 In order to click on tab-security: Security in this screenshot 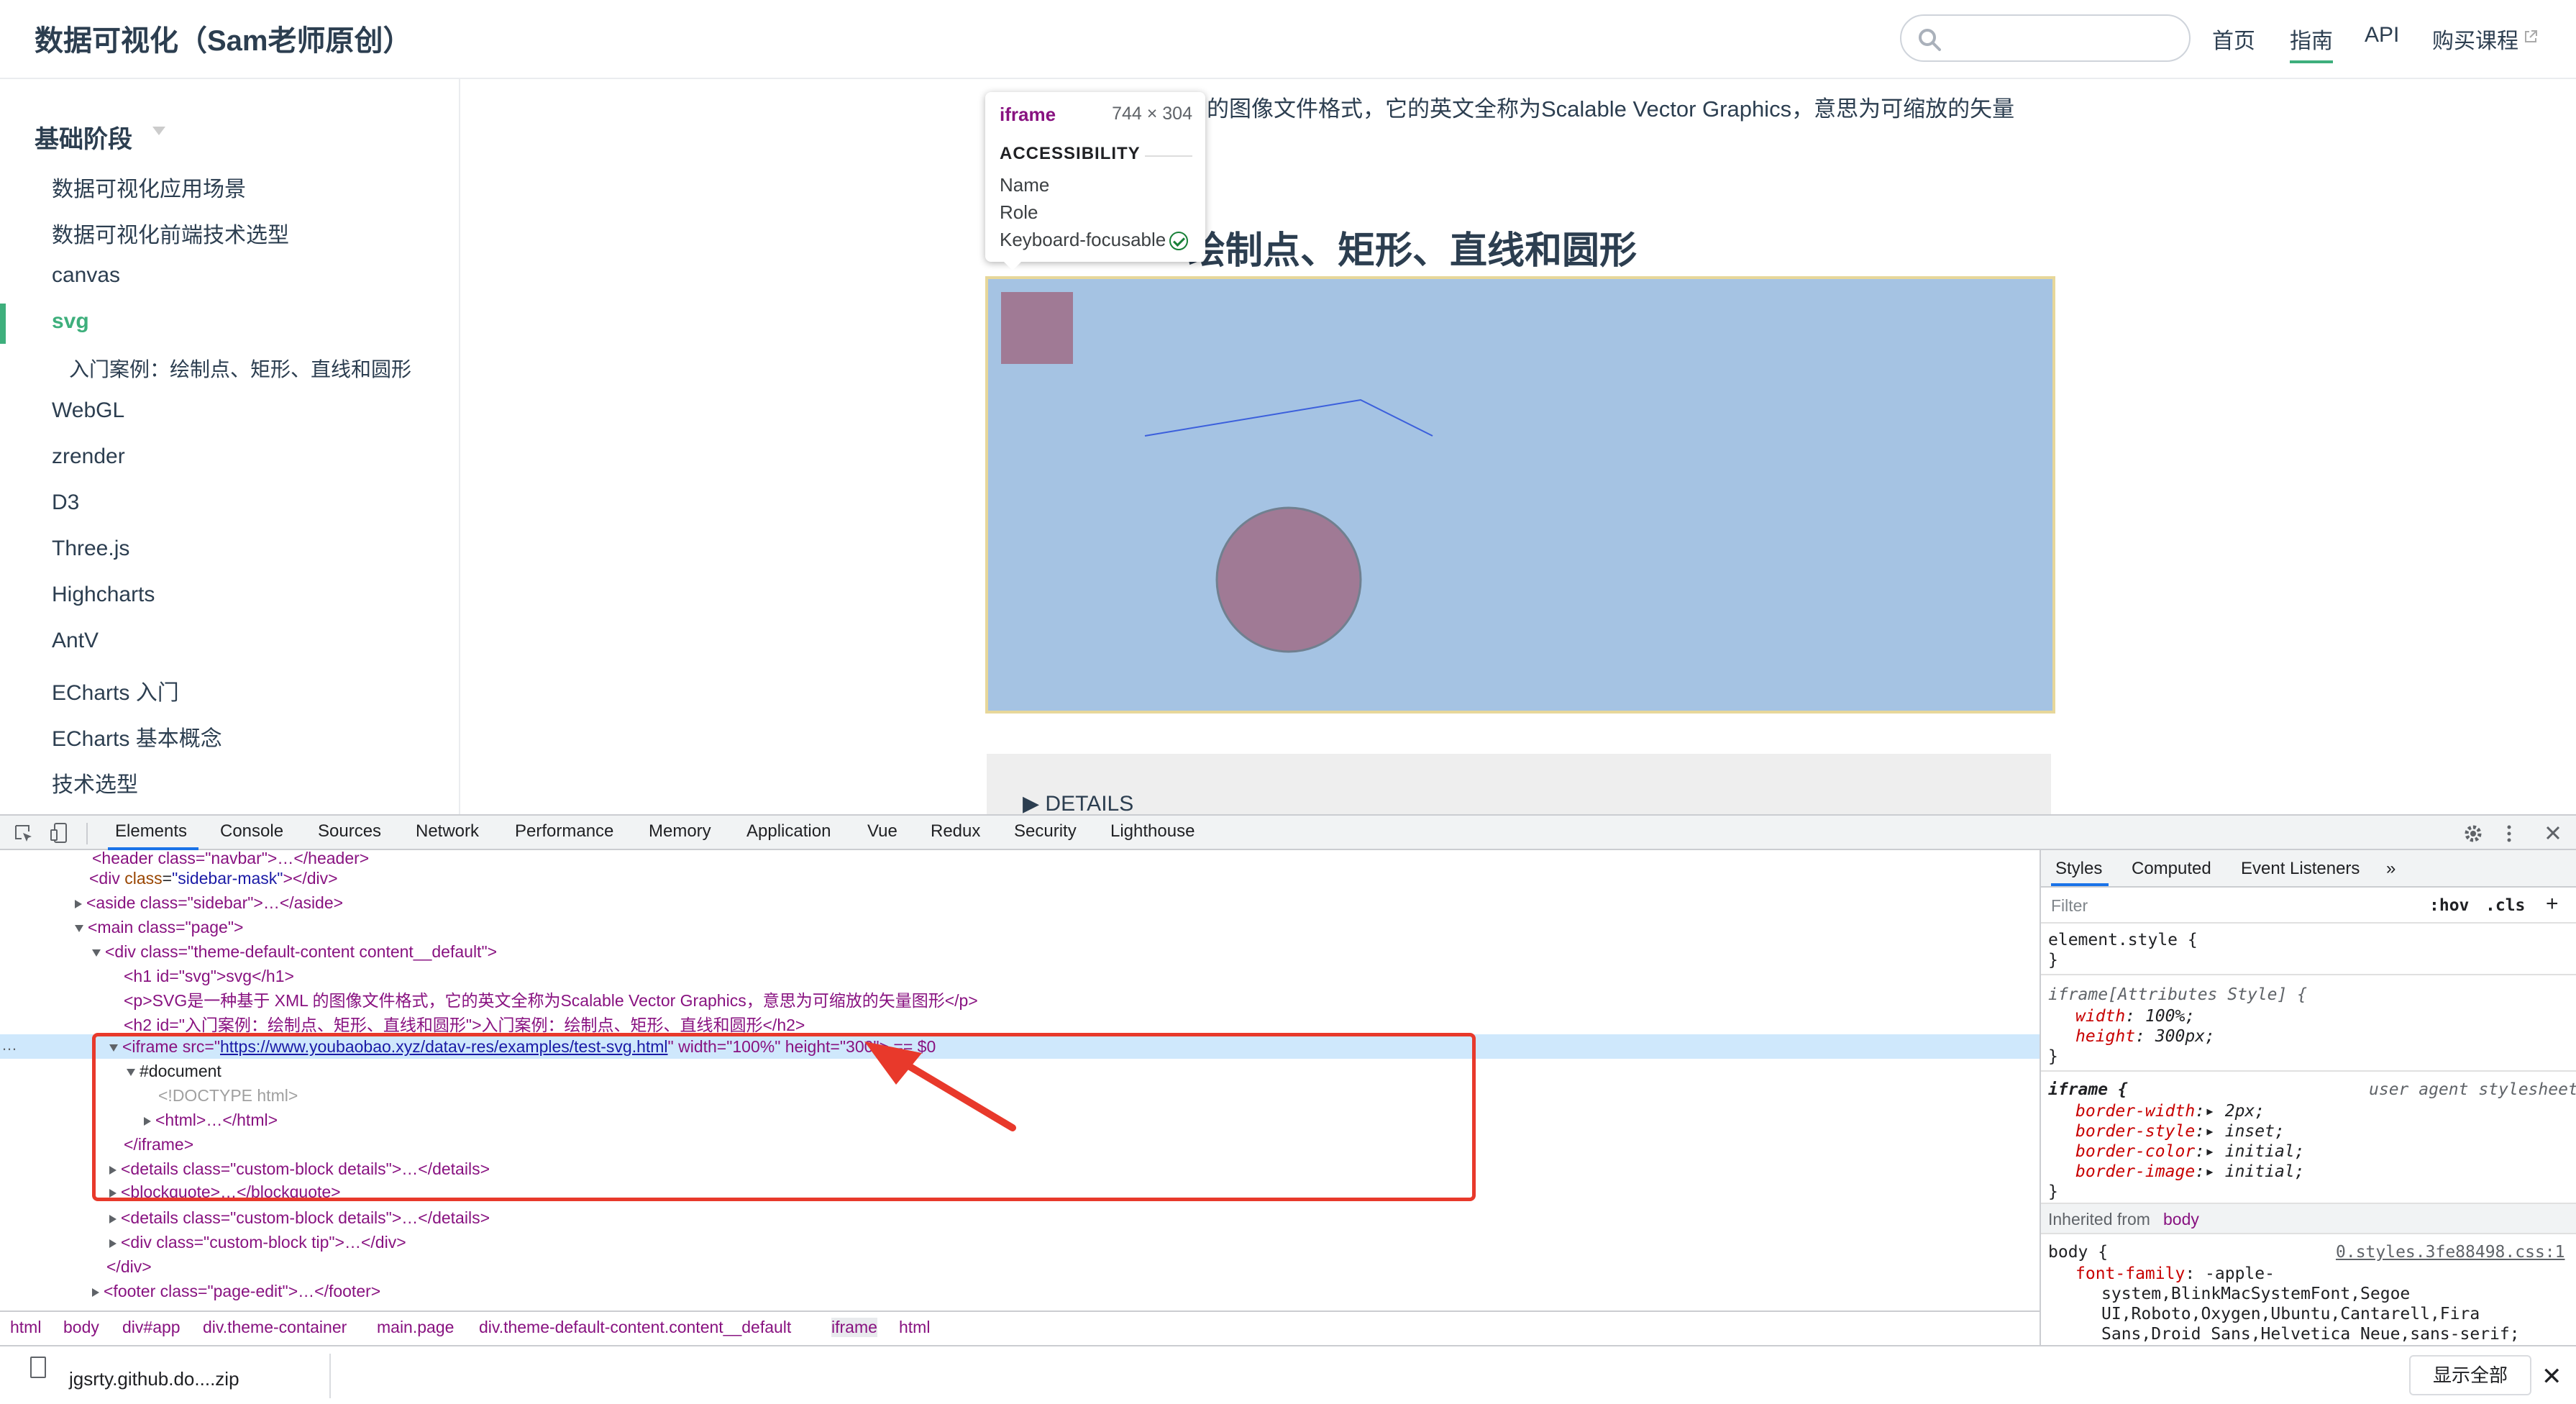, I will do `click(1045, 832)`.